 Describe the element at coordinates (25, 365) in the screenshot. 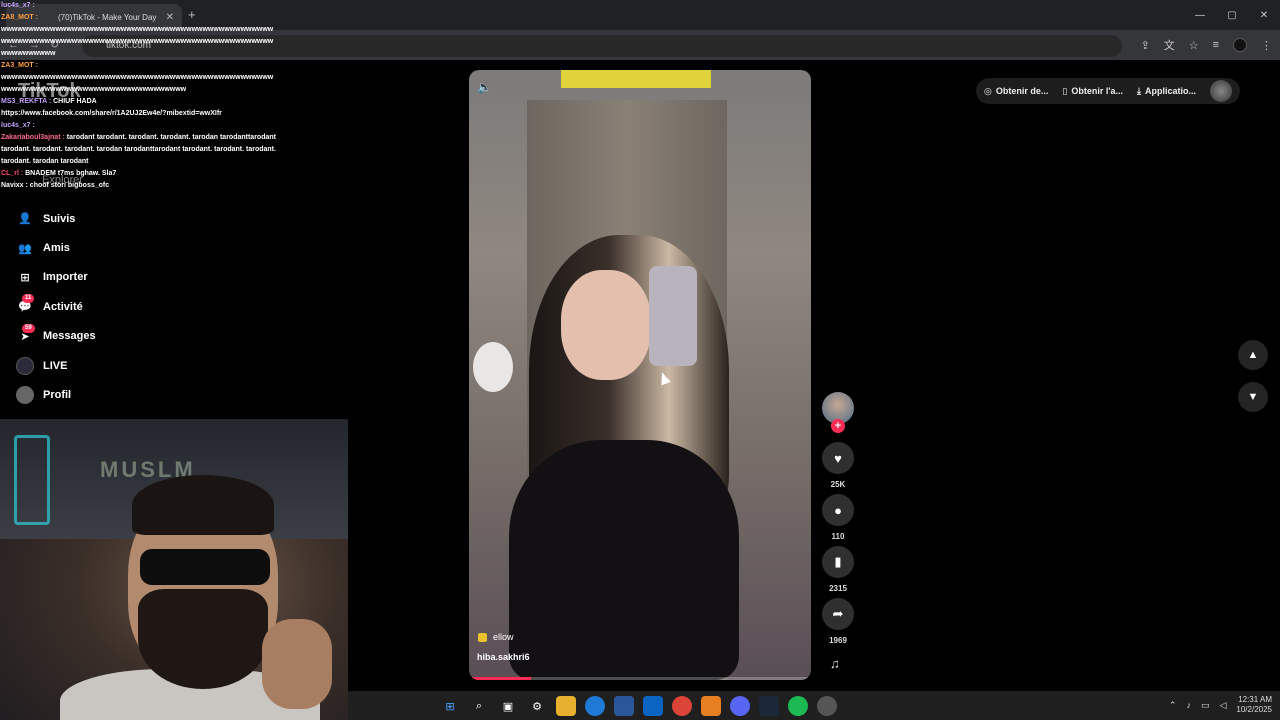

I see `live-icon` at that location.